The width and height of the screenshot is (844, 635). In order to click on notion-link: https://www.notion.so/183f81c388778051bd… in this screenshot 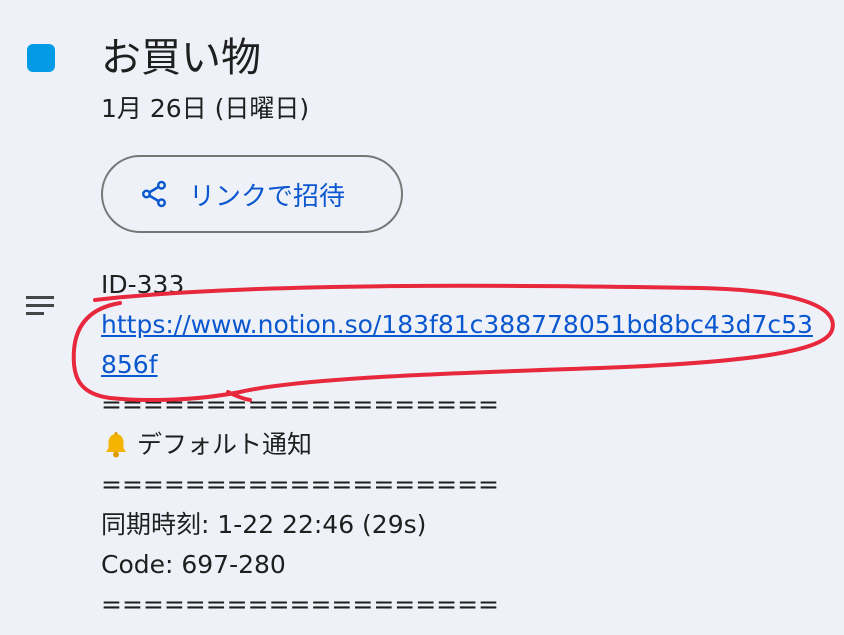, I will do `click(458, 345)`.